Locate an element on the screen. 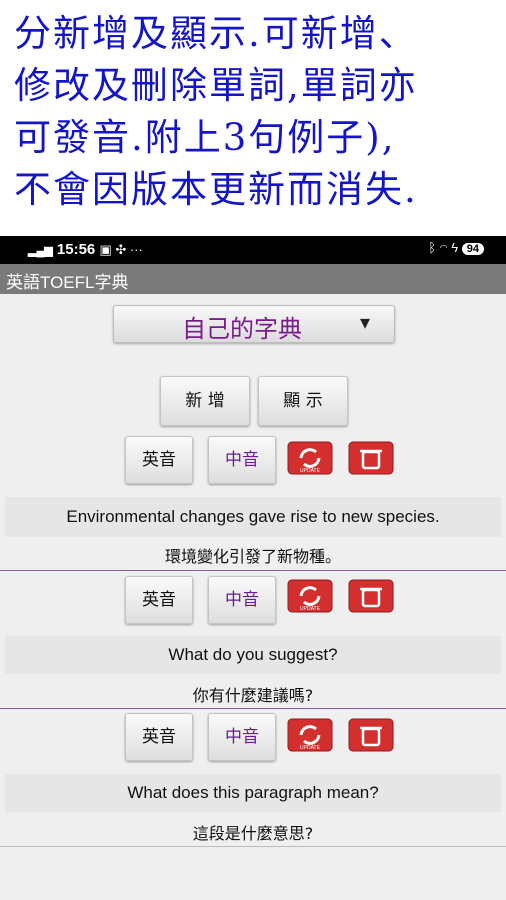 The image size is (506, 900). chinese-translation: 這段是什麼意思? is located at coordinates (253, 833).